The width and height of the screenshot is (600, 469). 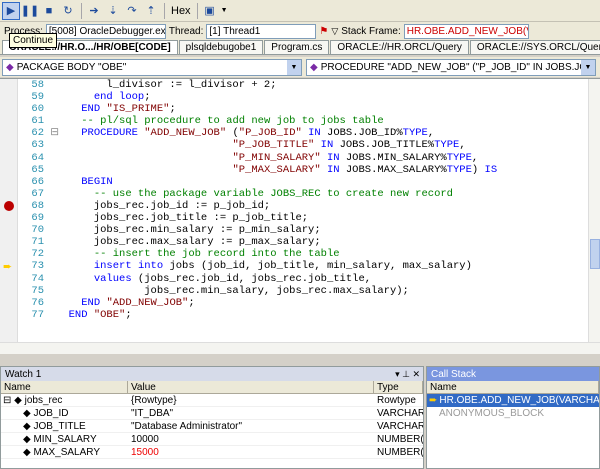 I want to click on step-out-icon: ⇡, so click(x=151, y=11).